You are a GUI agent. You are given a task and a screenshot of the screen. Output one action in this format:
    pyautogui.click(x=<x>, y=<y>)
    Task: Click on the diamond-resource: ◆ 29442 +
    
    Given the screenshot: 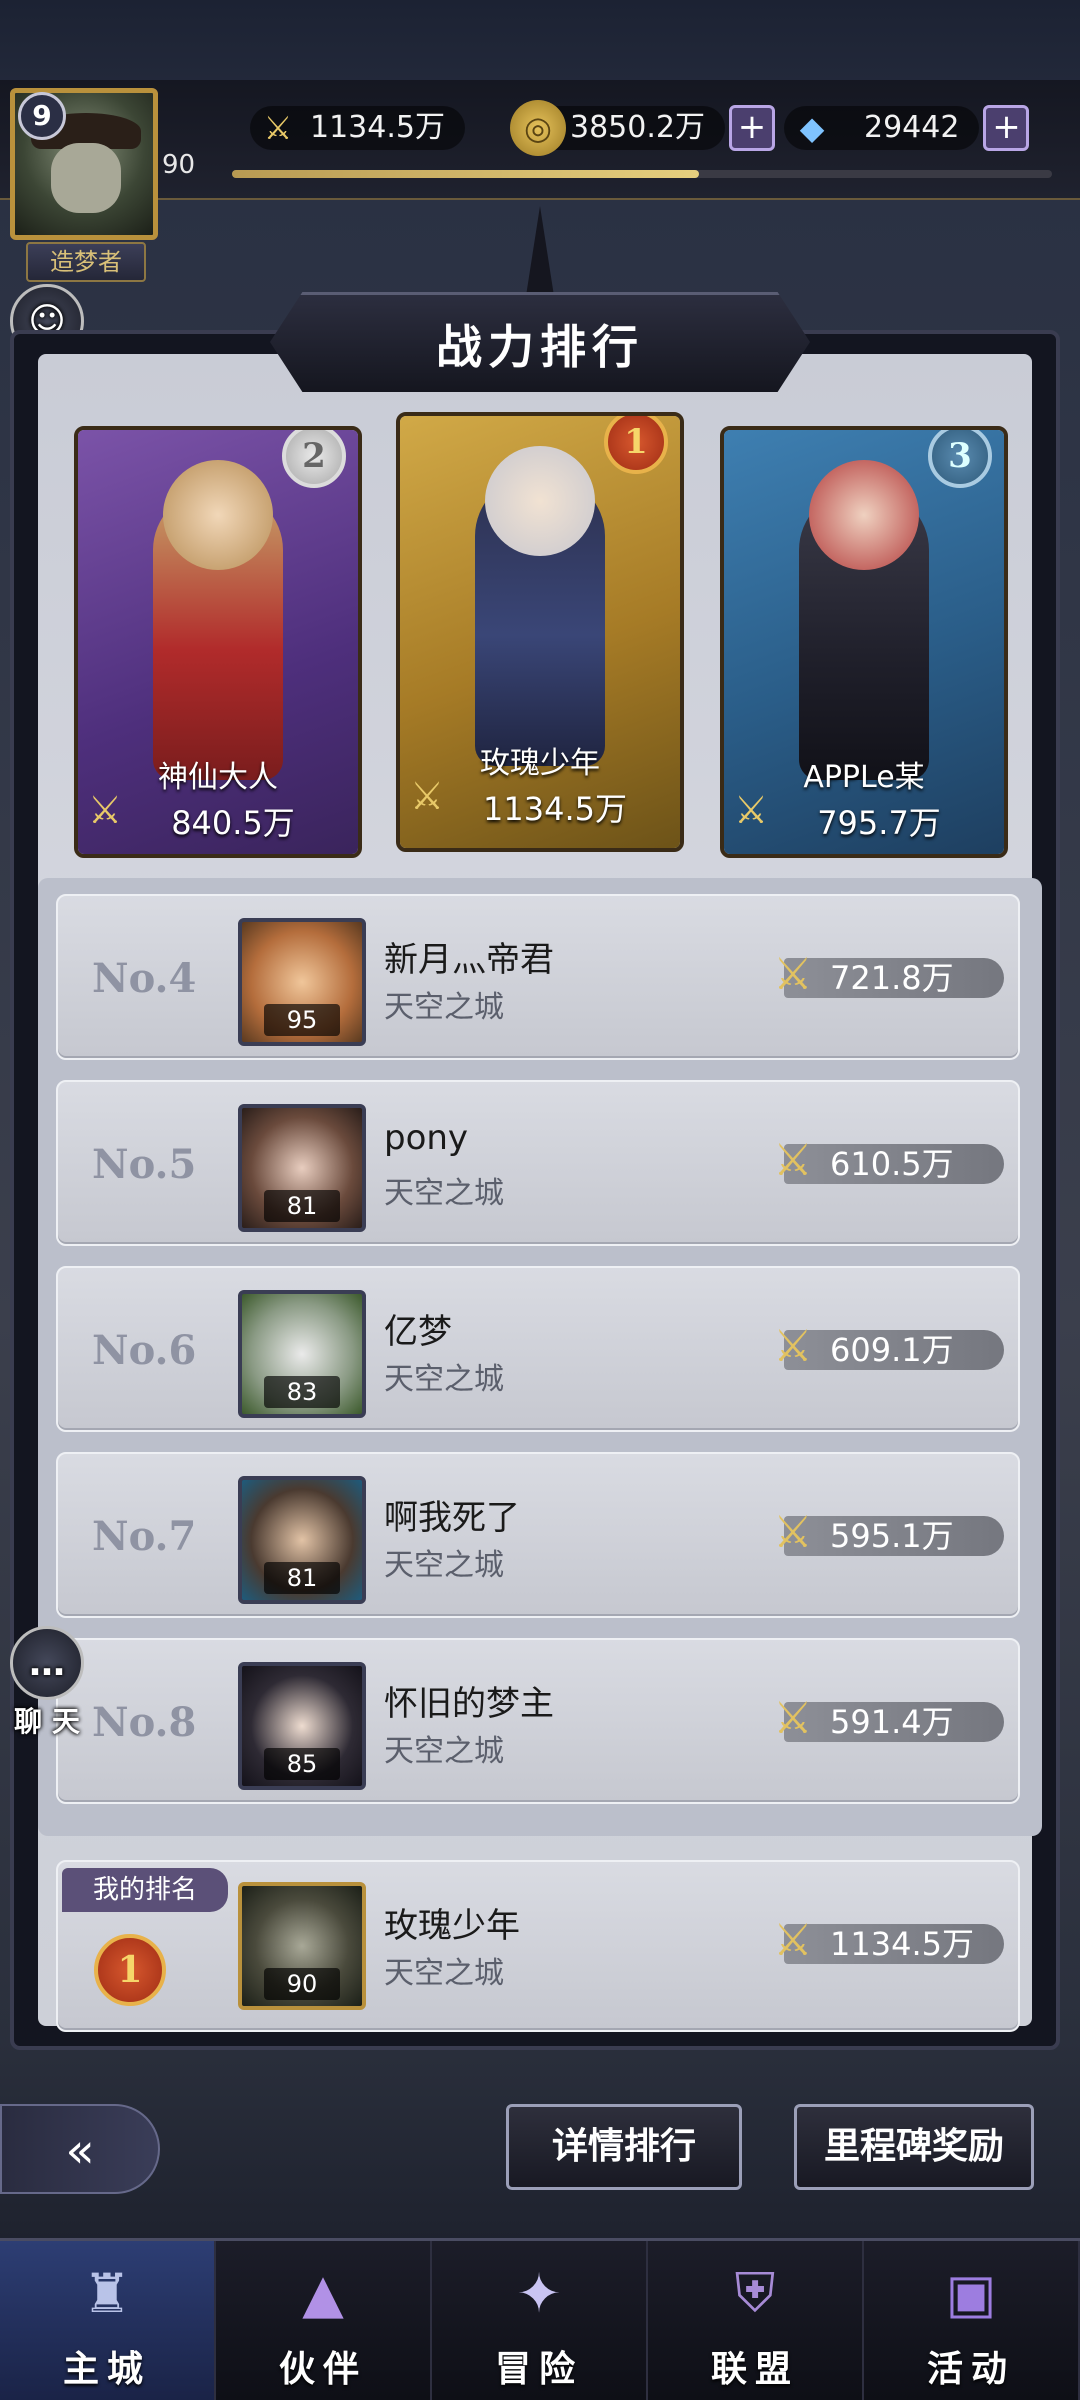 What is the action you would take?
    pyautogui.click(x=907, y=128)
    